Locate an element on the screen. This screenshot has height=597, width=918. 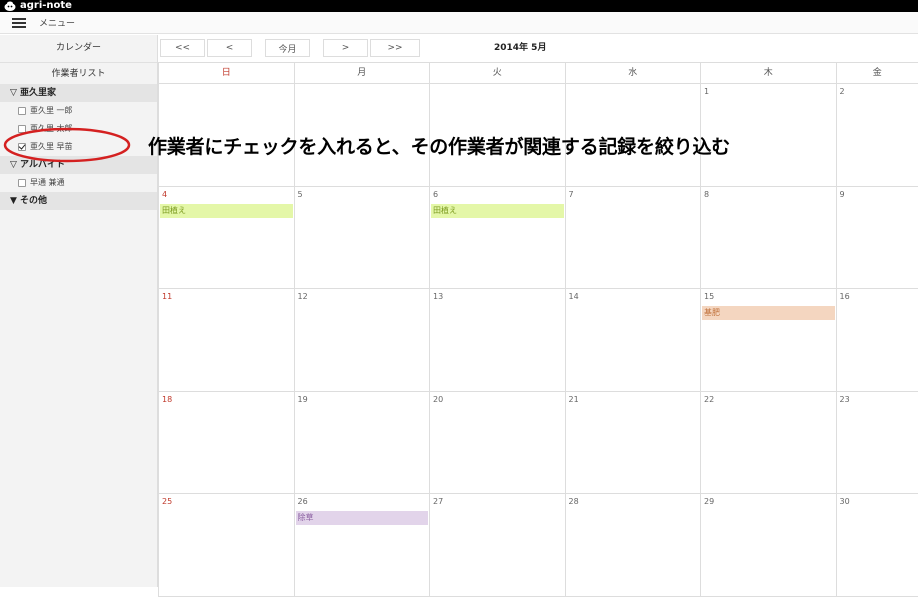
worker-name: 亜久里 一郎 is located at coordinates (51, 111).